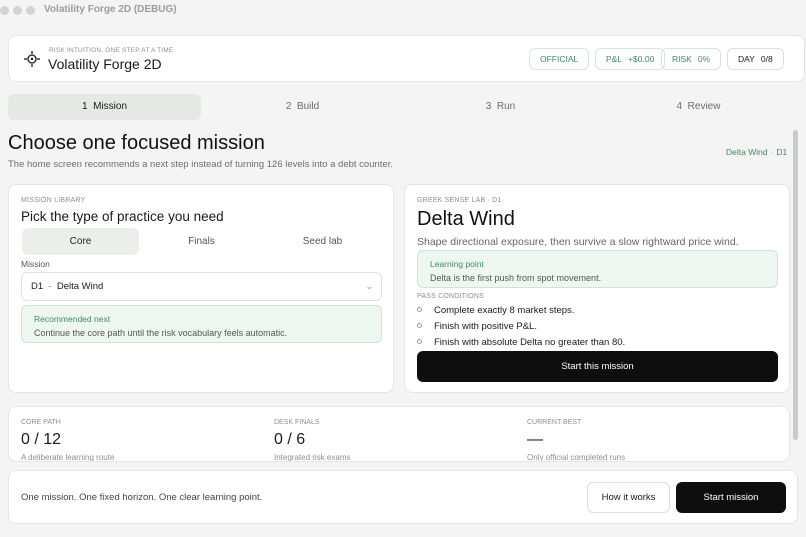 This screenshot has height=537, width=806. Describe the element at coordinates (466, 219) in the screenshot. I see `mission-title: Delta Wind` at that location.